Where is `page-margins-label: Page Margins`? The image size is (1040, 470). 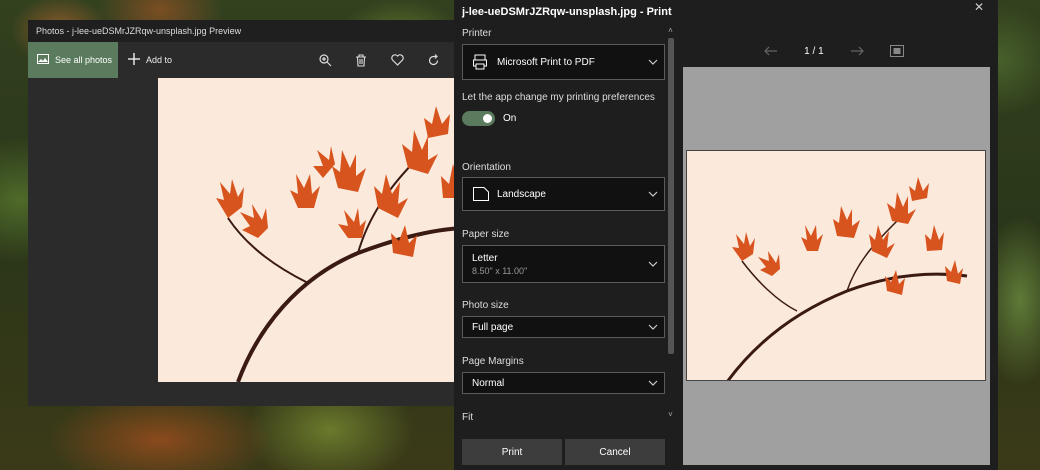
page-margins-label: Page Margins is located at coordinates (493, 361).